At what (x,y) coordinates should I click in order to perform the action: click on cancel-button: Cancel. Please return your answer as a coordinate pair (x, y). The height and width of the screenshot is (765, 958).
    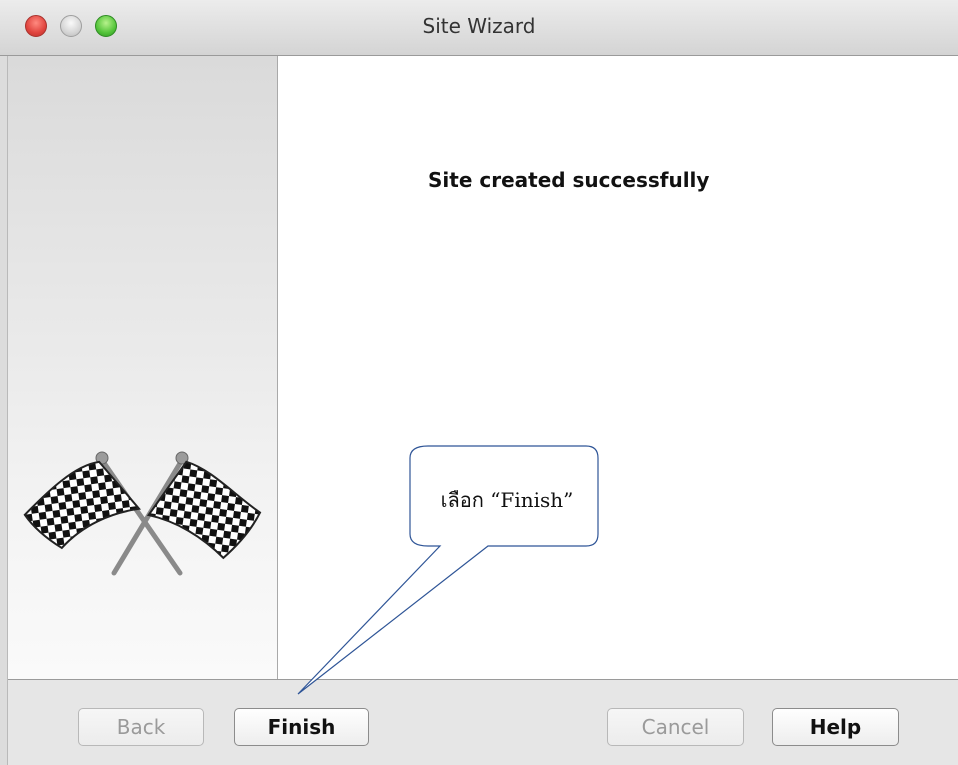
    Looking at the image, I should click on (675, 727).